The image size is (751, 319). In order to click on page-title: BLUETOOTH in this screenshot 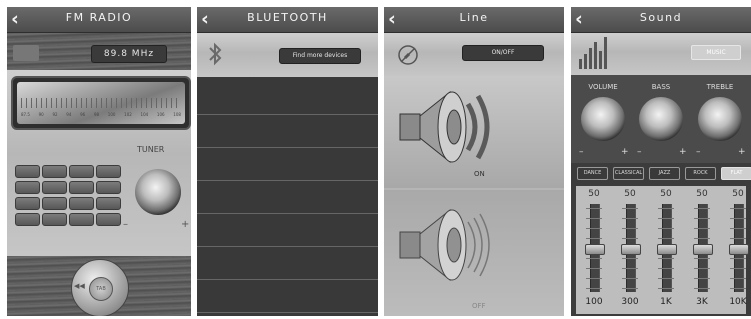, I will do `click(287, 17)`.